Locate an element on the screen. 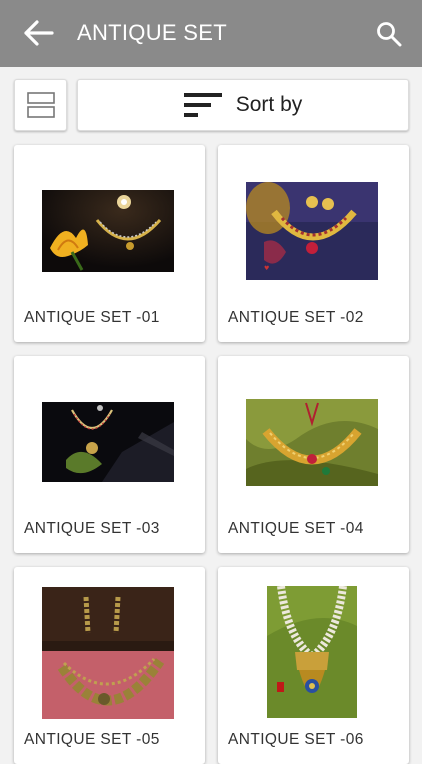 The height and width of the screenshot is (764, 422). app-bar: ANTIQUE SET is located at coordinates (211, 33).